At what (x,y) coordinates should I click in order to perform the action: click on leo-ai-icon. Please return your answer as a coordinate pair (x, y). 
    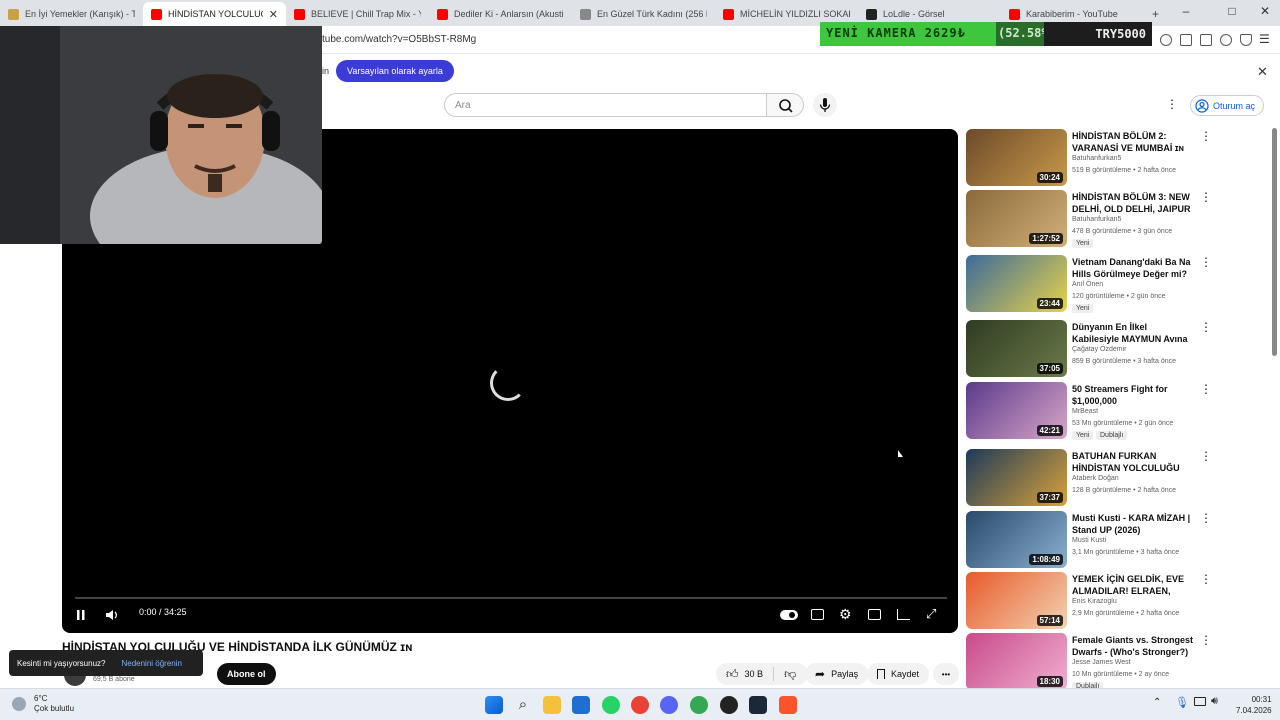
    Looking at the image, I should click on (1226, 40).